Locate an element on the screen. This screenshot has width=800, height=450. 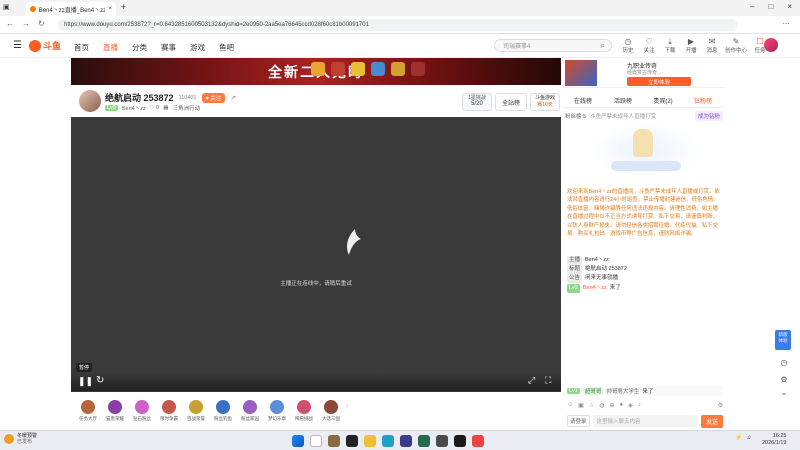
star-challenge-card: 1星挑战 5/20 is located at coordinates (477, 102).